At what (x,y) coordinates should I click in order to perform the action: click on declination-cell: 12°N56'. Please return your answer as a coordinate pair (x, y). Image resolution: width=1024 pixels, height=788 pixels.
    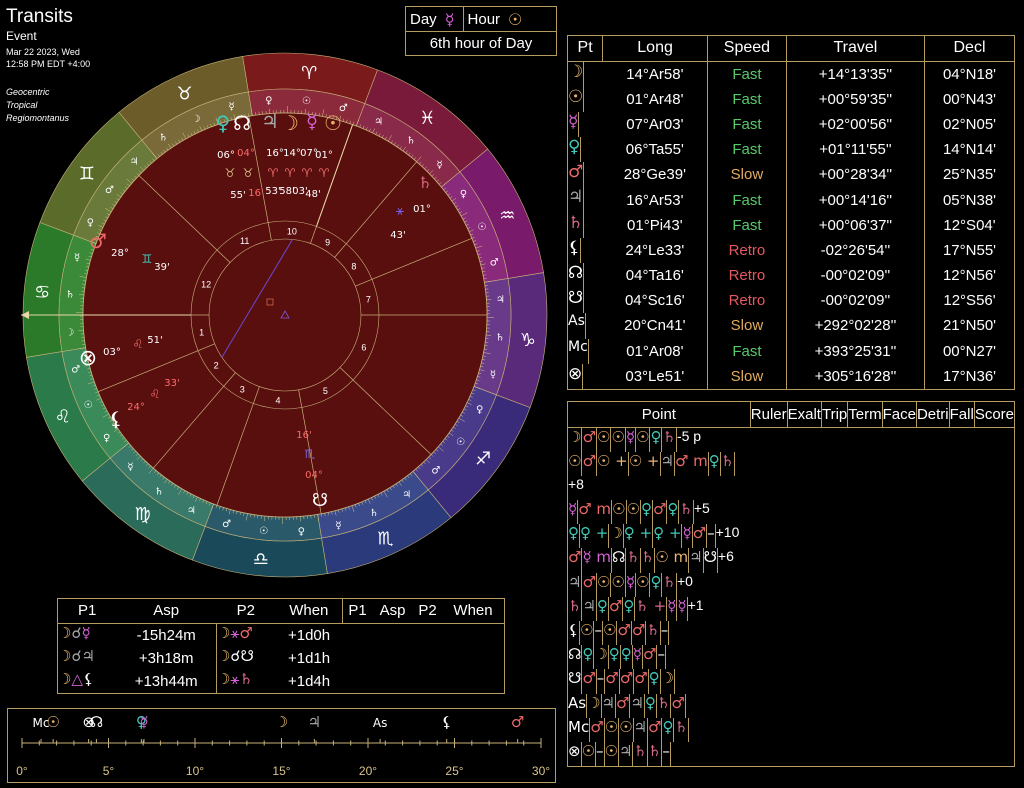
    Looking at the image, I should click on (969, 276).